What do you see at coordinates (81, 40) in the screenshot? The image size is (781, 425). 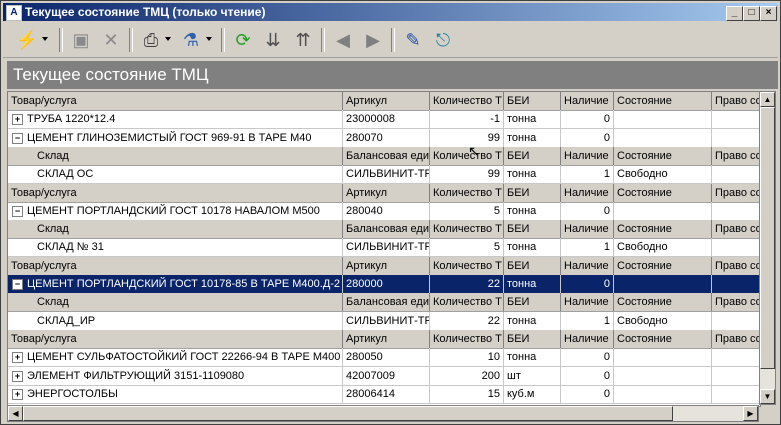 I see `save-icon: ▣` at bounding box center [81, 40].